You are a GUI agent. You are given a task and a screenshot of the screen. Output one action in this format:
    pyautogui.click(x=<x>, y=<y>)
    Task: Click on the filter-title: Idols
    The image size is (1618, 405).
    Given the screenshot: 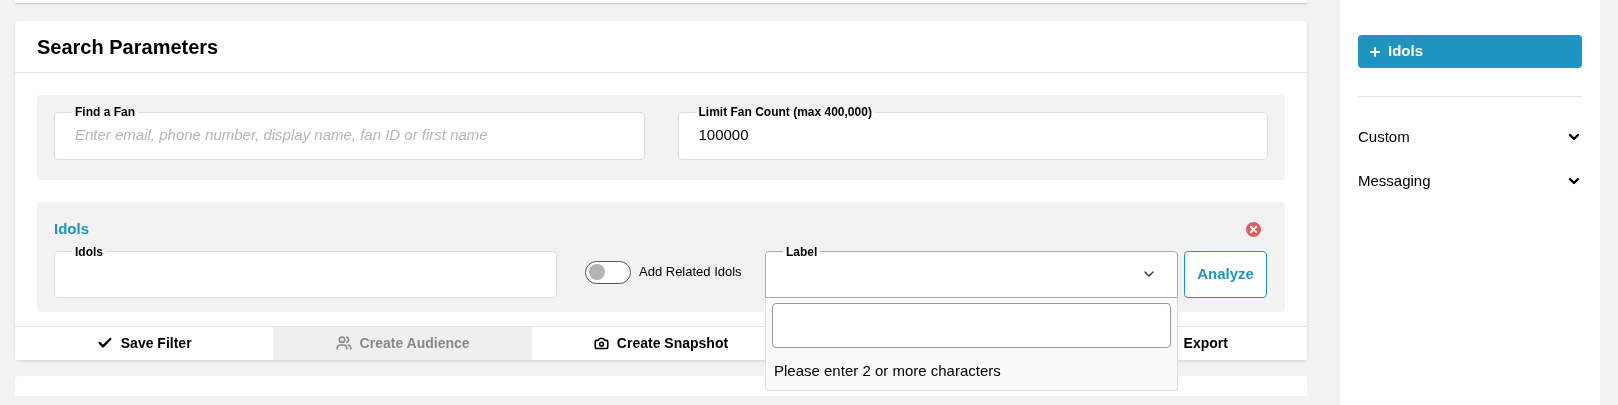 What is the action you would take?
    pyautogui.click(x=71, y=229)
    